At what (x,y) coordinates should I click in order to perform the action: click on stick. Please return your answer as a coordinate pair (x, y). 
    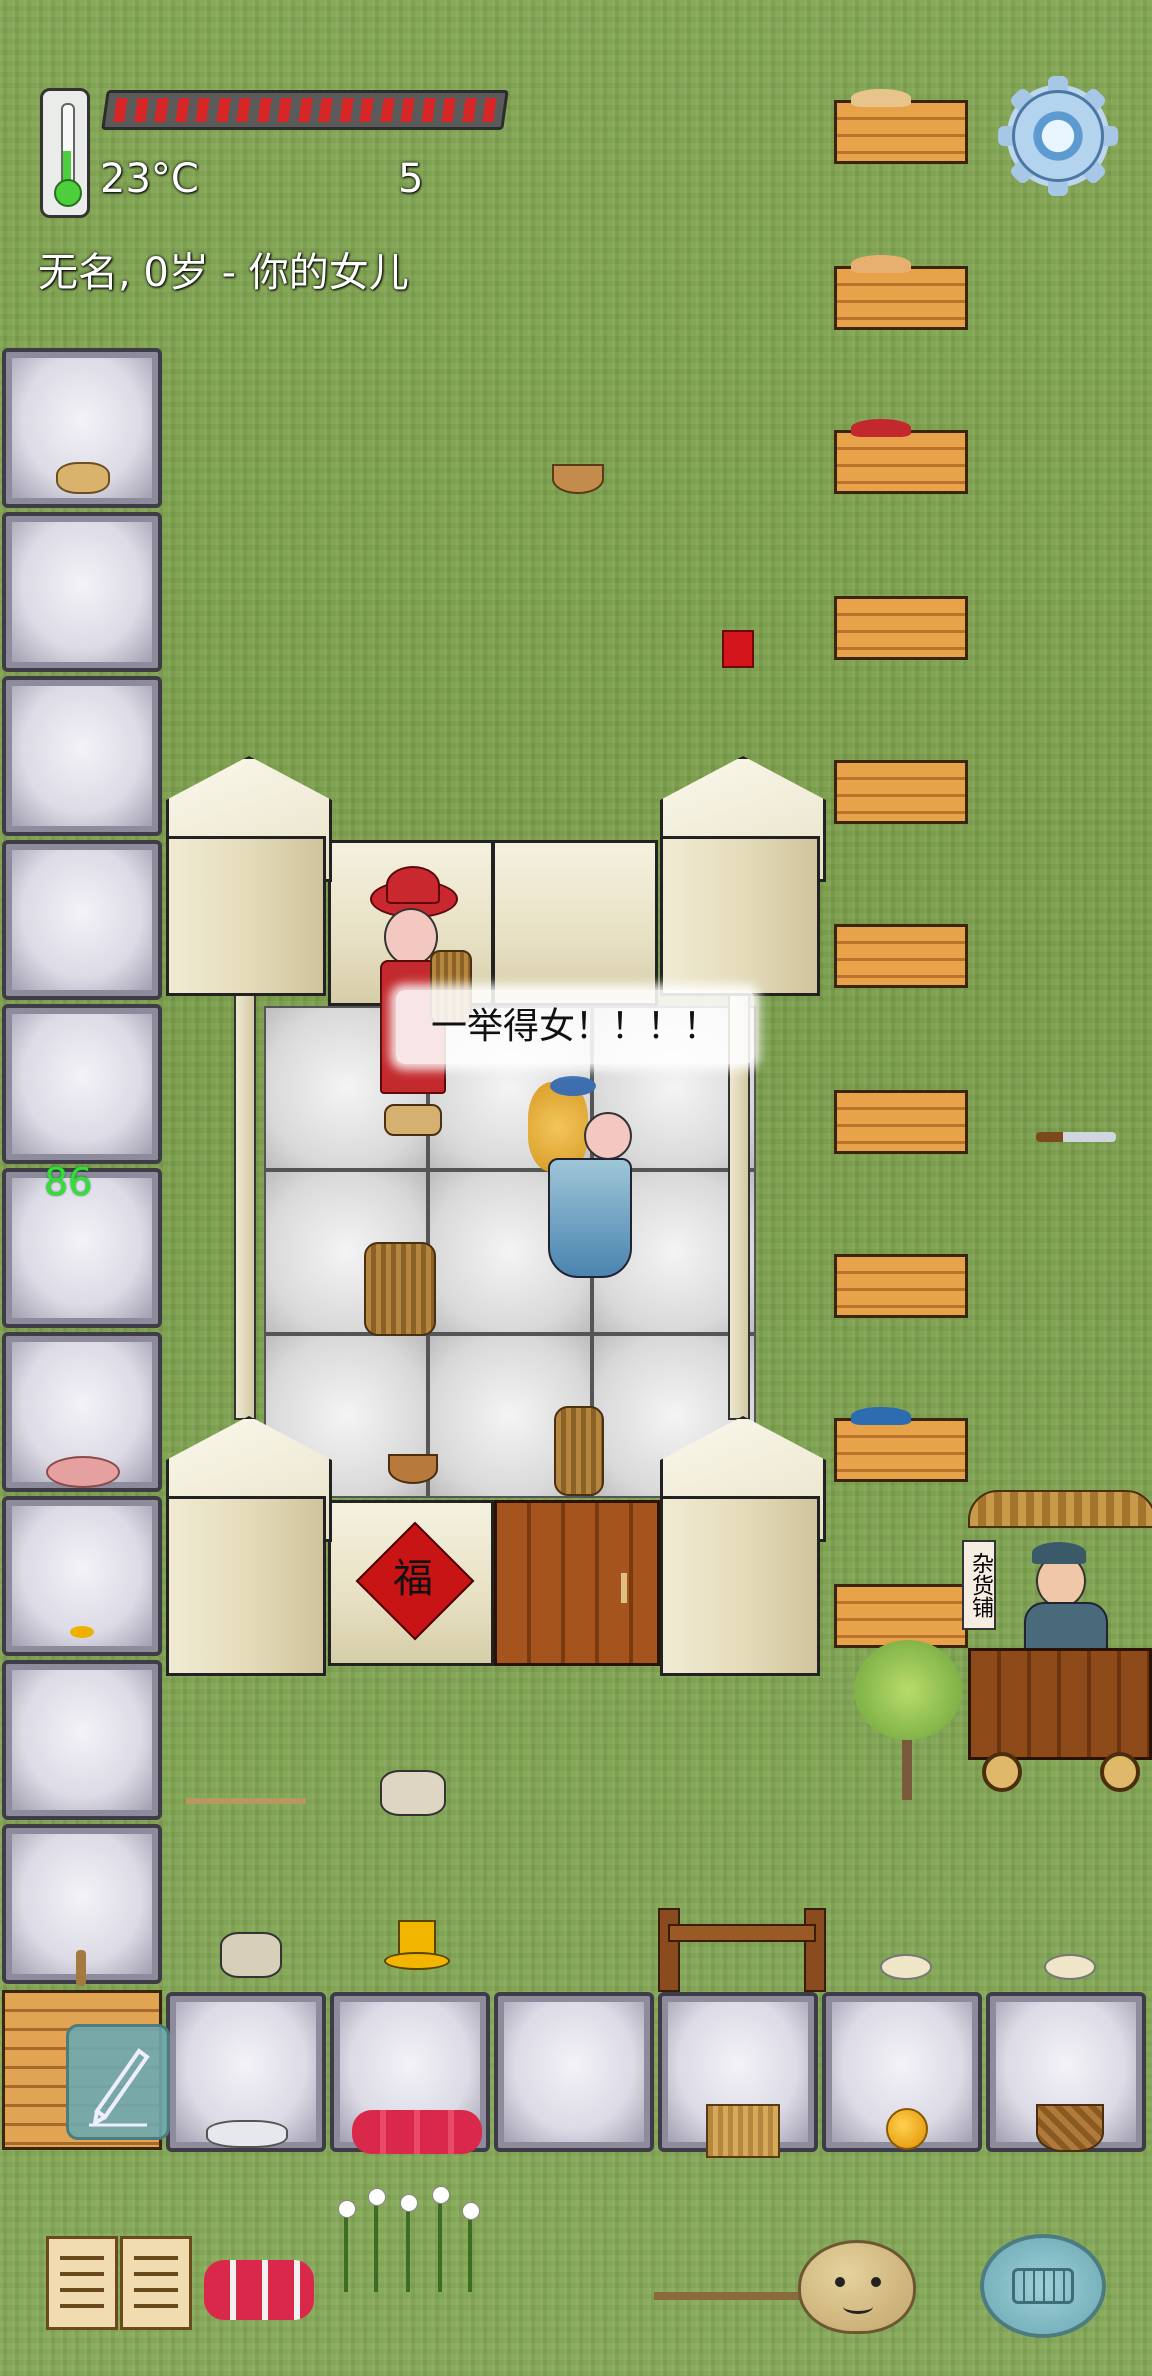
    Looking at the image, I should click on (246, 1801).